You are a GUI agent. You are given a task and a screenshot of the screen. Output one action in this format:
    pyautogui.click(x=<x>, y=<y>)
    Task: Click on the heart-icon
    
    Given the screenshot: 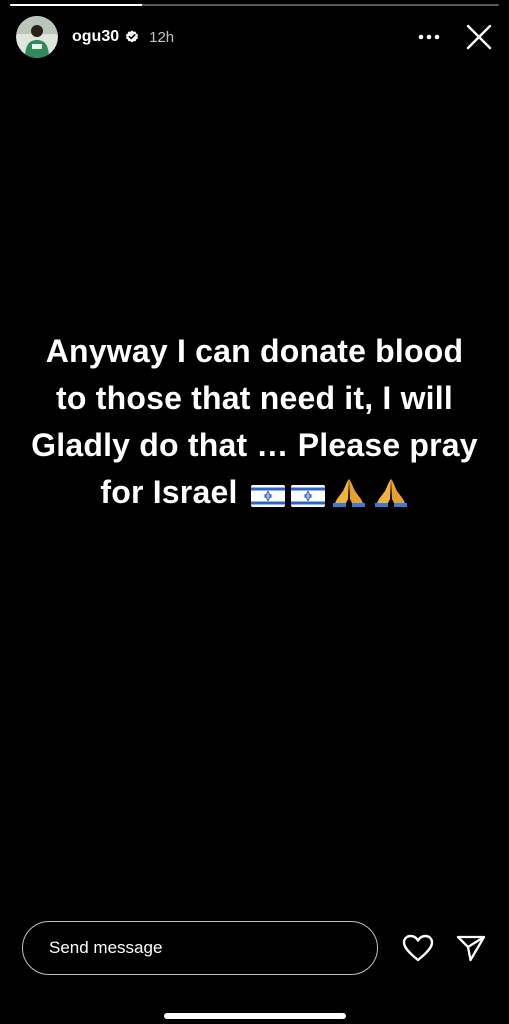 What is the action you would take?
    pyautogui.click(x=417, y=948)
    